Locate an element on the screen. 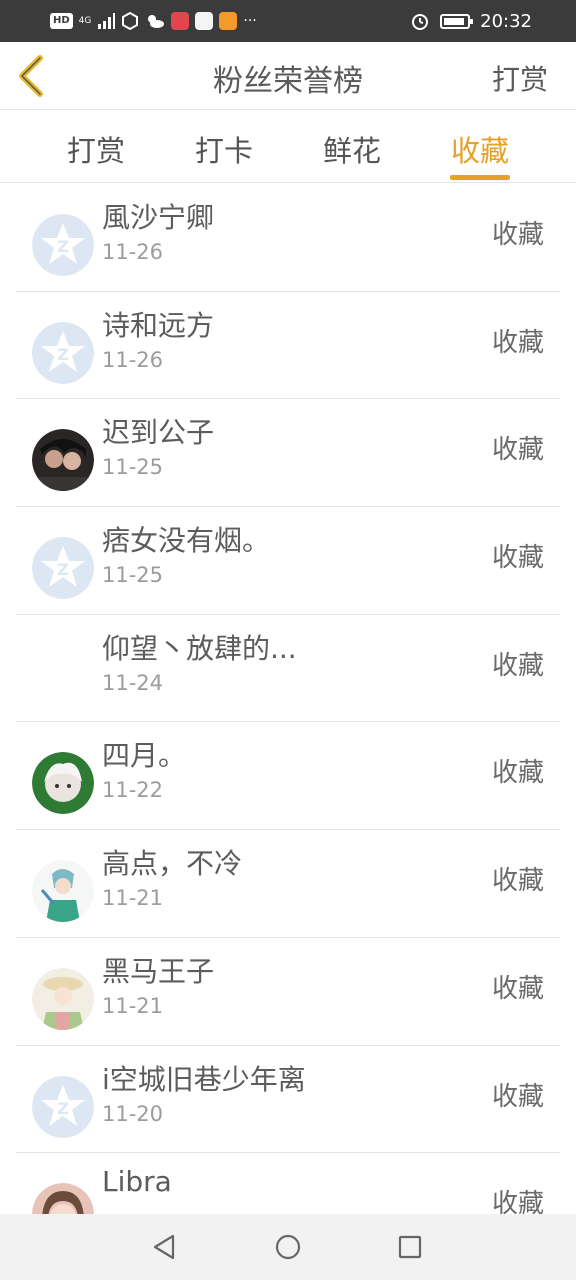 The image size is (576, 1280). blank-avatar is located at coordinates (63, 675).